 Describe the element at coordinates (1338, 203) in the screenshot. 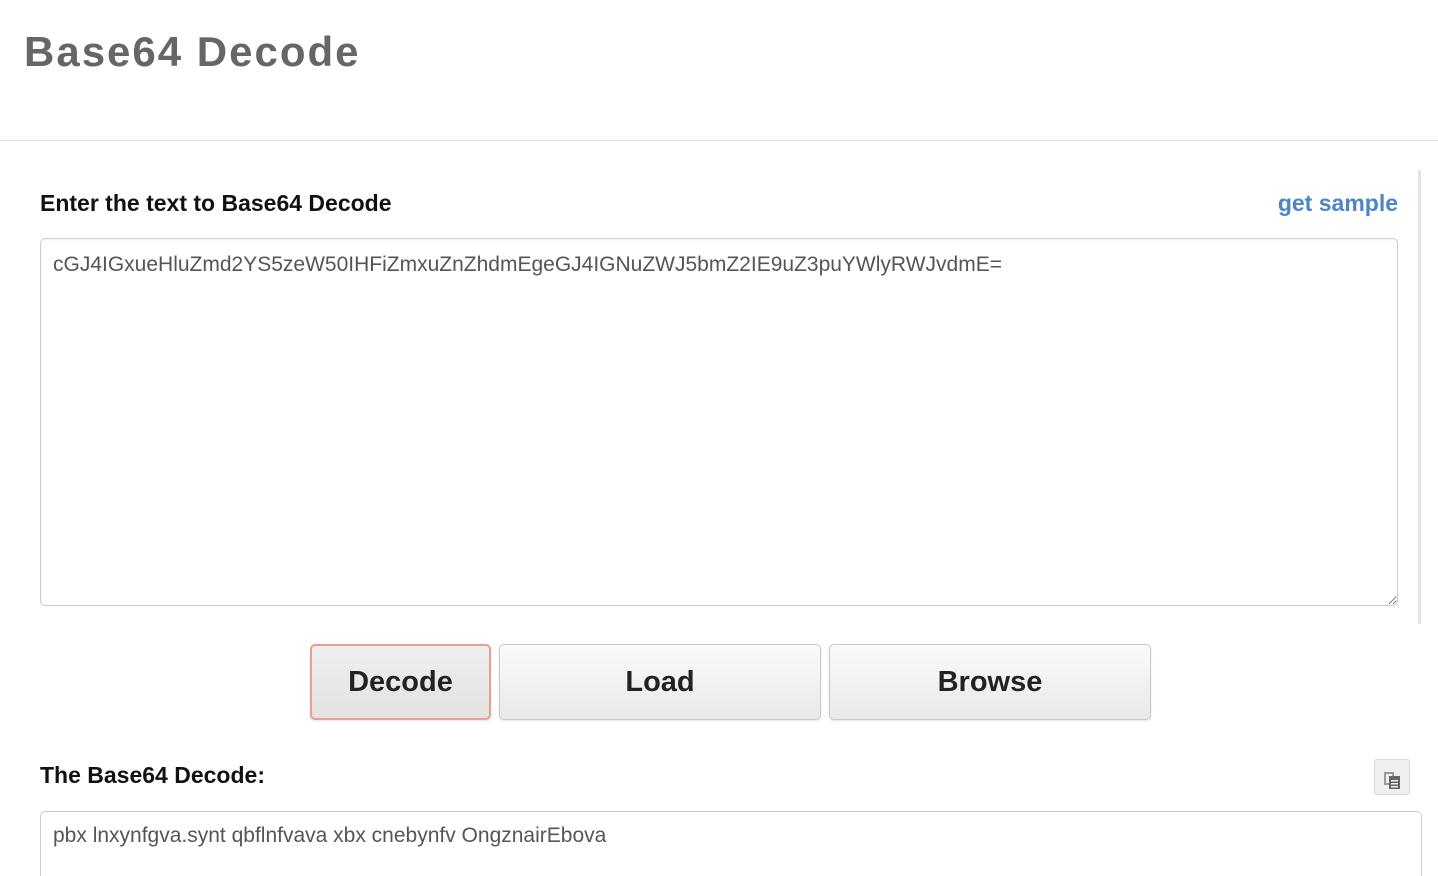

I see `get-sample-link: get sample` at that location.